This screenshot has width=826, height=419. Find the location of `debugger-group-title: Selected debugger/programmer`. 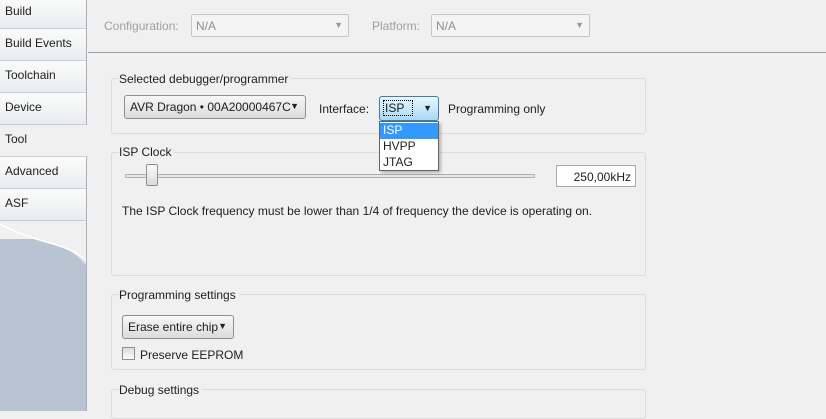

debugger-group-title: Selected debugger/programmer is located at coordinates (205, 79).